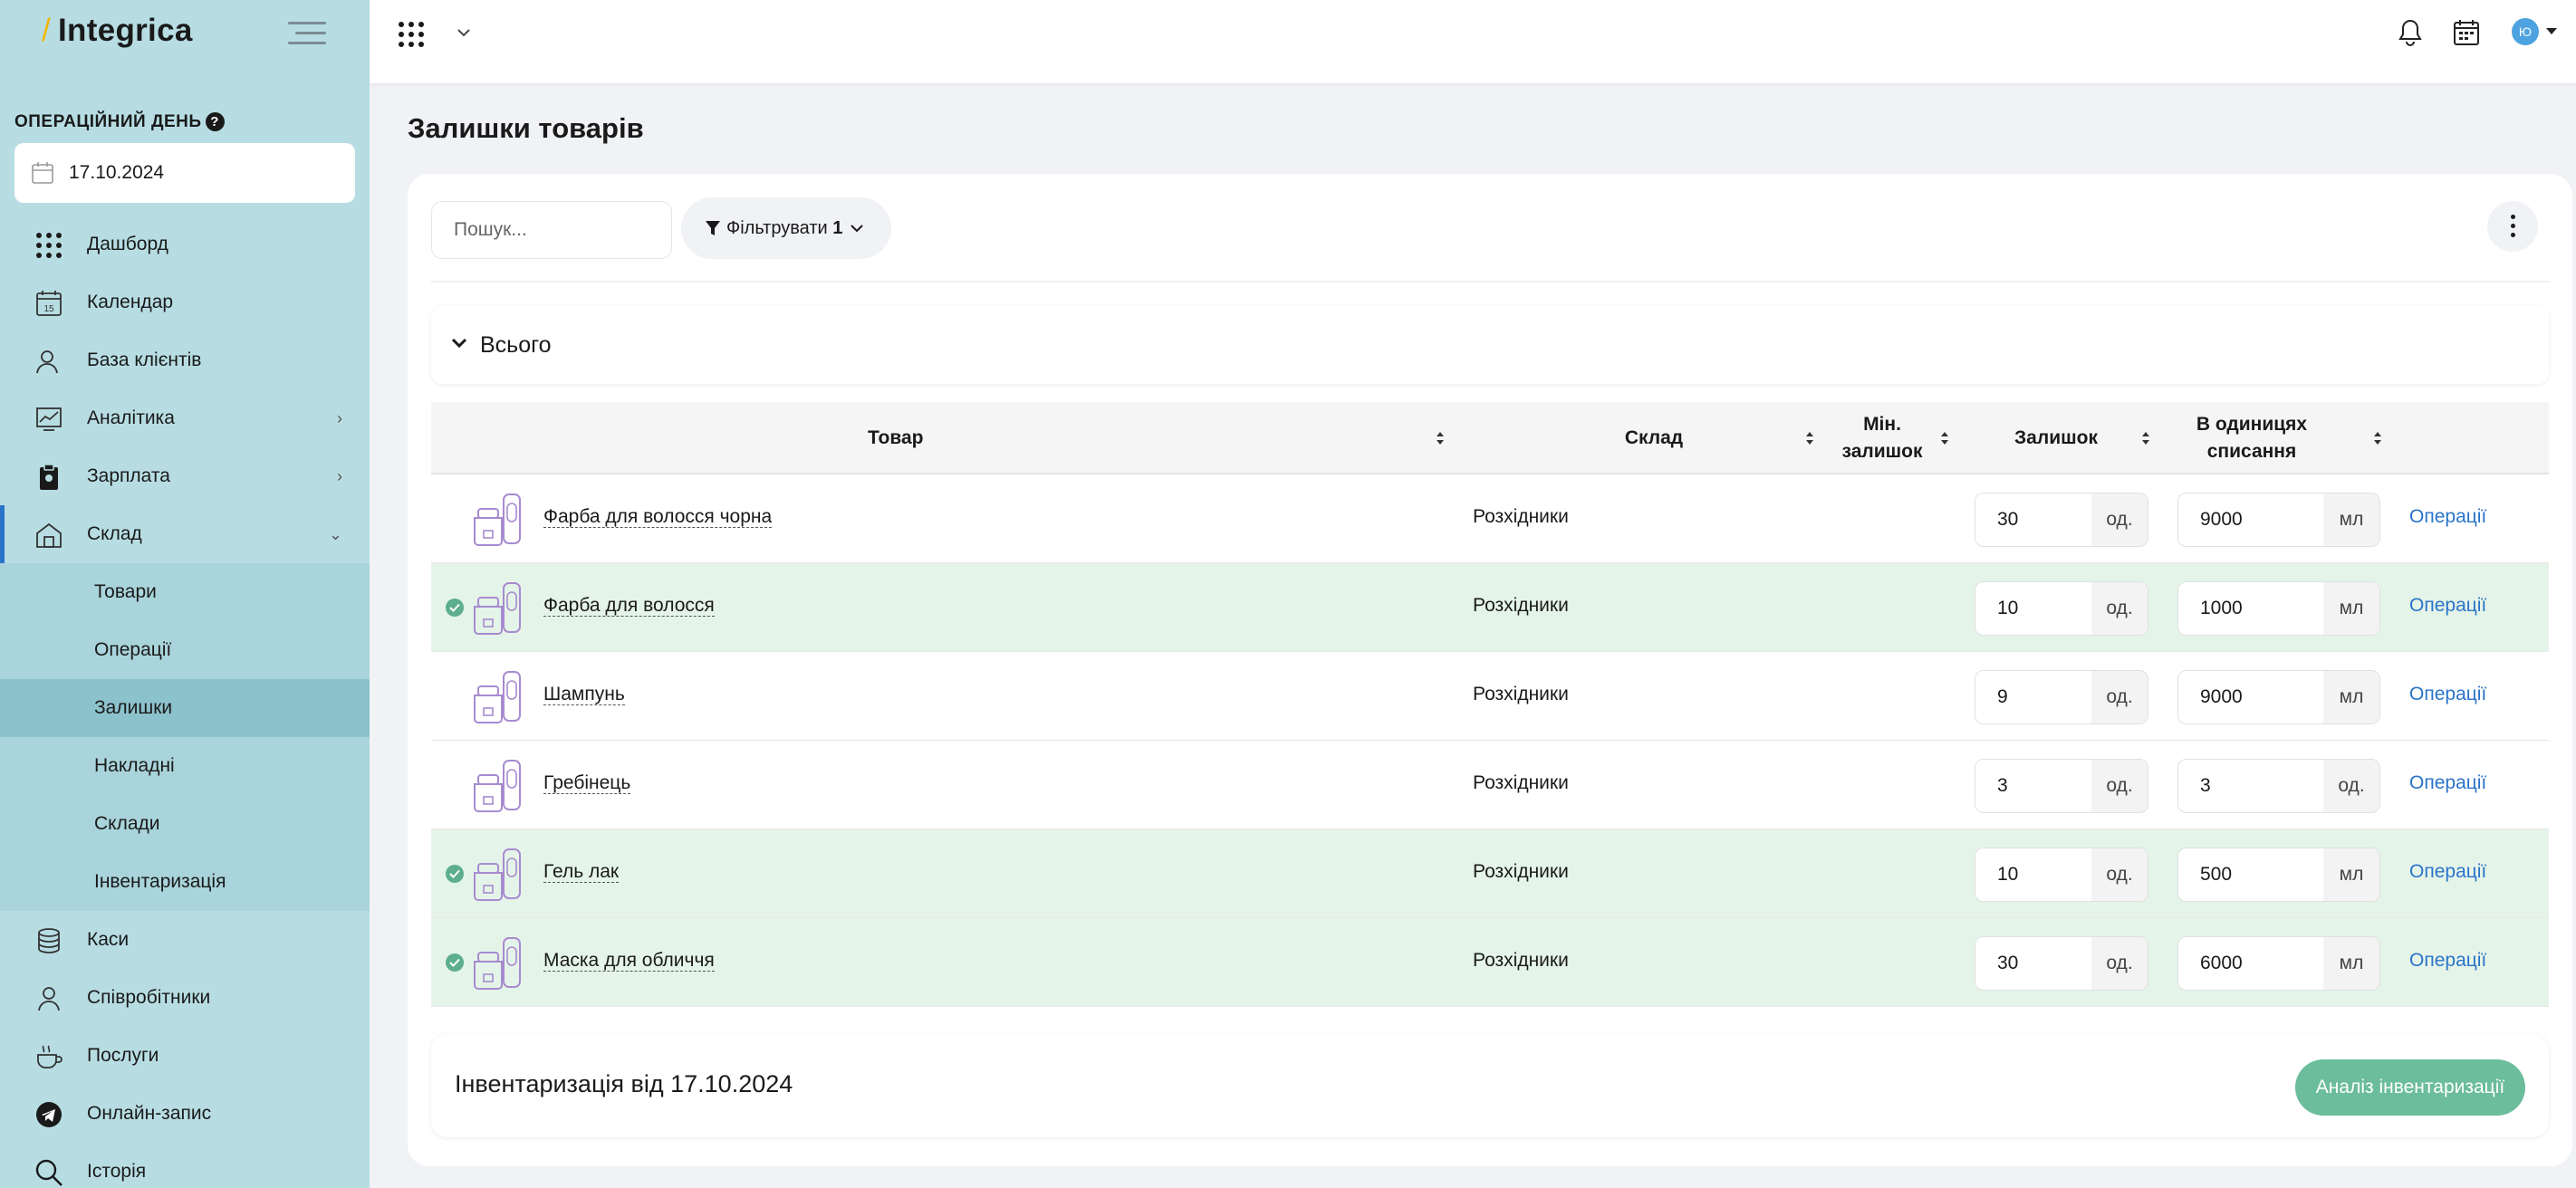 The height and width of the screenshot is (1188, 2576). Describe the element at coordinates (2525, 32) in the screenshot. I see `avatar: Ю` at that location.